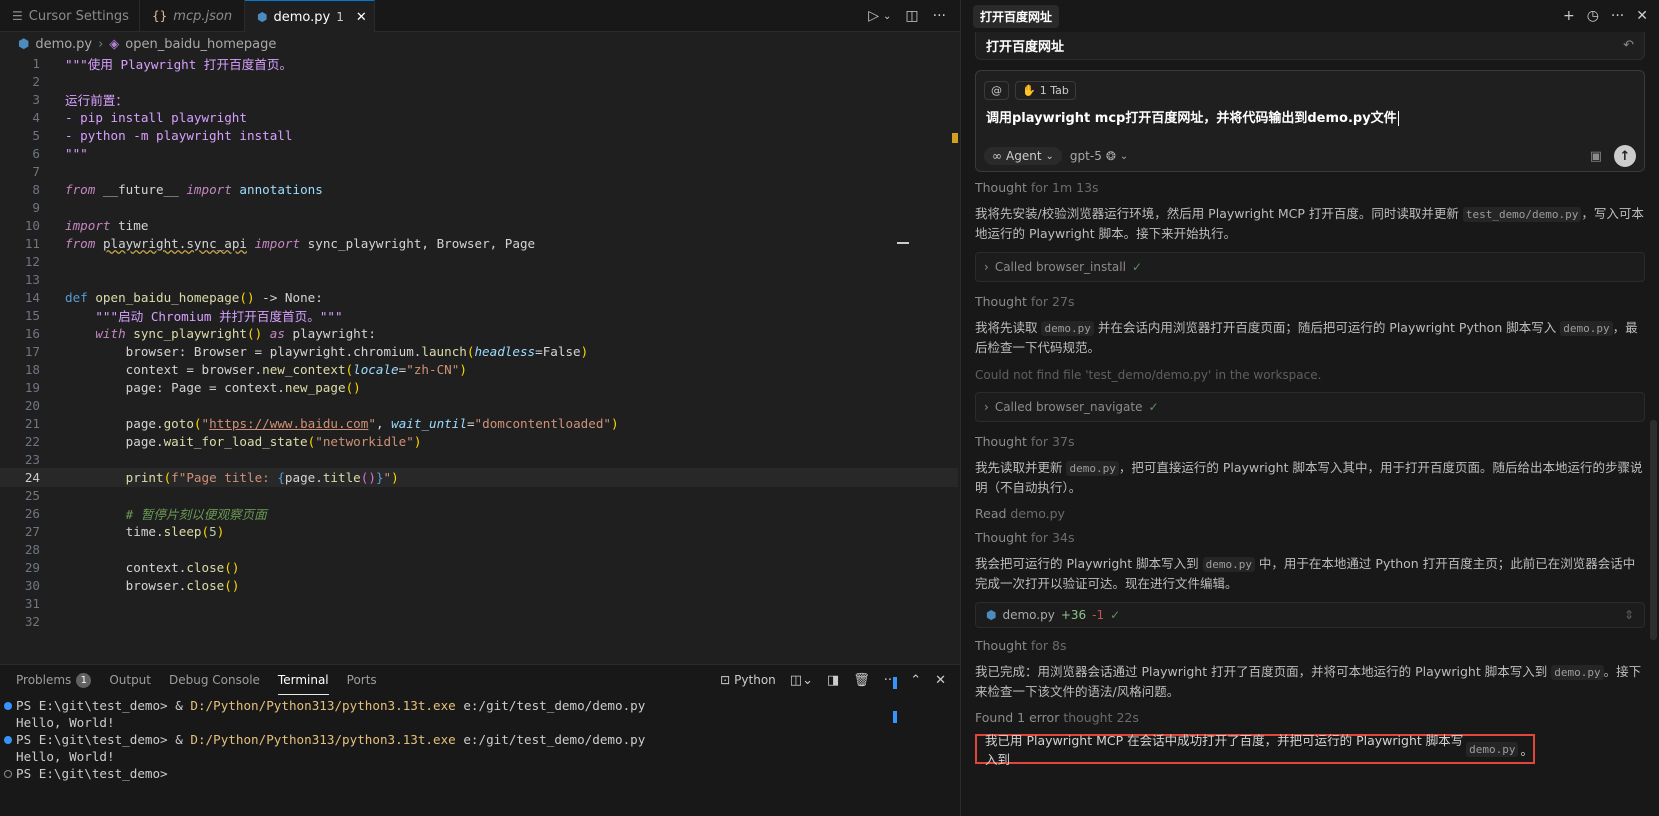 The width and height of the screenshot is (1659, 816). What do you see at coordinates (214, 680) in the screenshot?
I see `tab-debug-console: Debug Console` at bounding box center [214, 680].